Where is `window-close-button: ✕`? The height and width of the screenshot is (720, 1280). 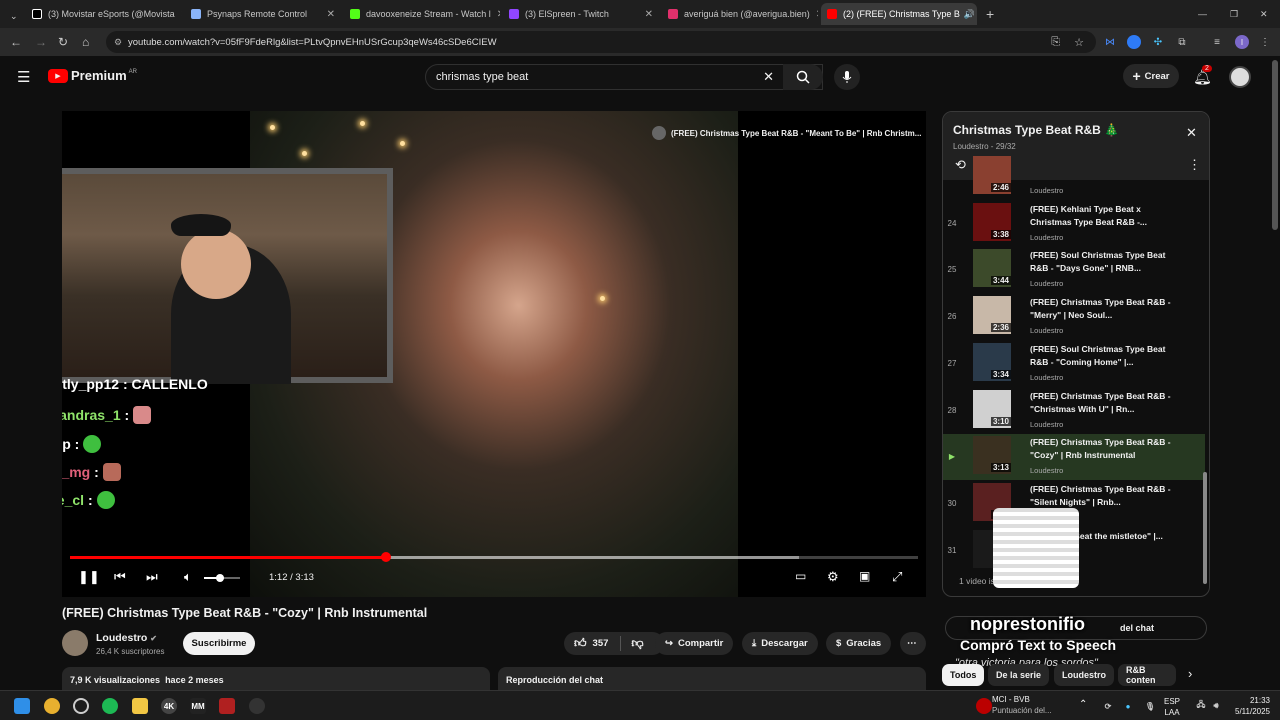 window-close-button: ✕ is located at coordinates (1266, 14).